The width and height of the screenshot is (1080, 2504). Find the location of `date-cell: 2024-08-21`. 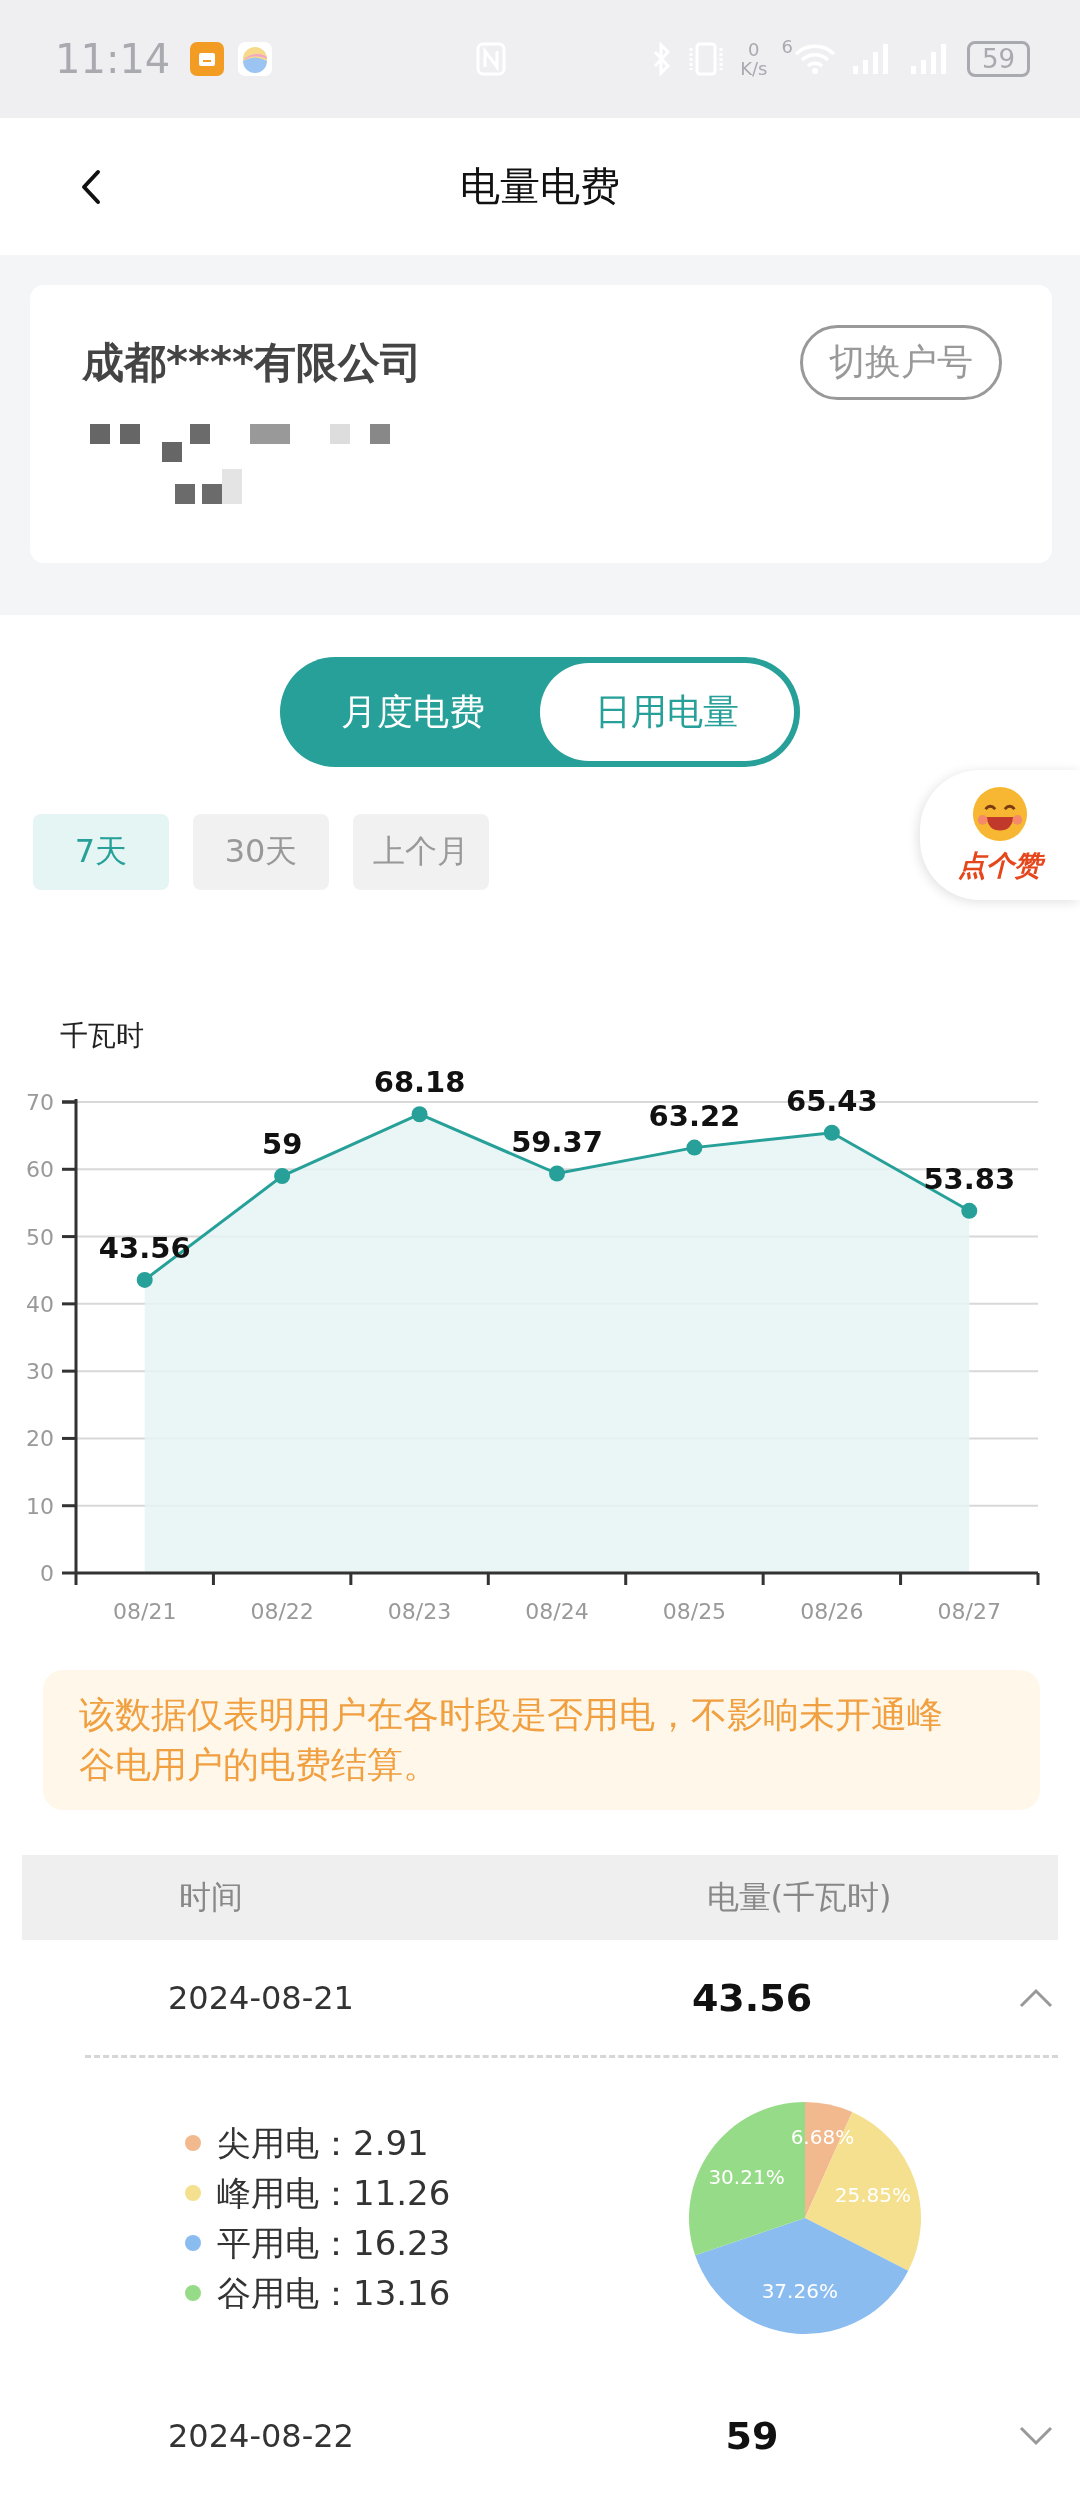

date-cell: 2024-08-21 is located at coordinates (261, 1997).